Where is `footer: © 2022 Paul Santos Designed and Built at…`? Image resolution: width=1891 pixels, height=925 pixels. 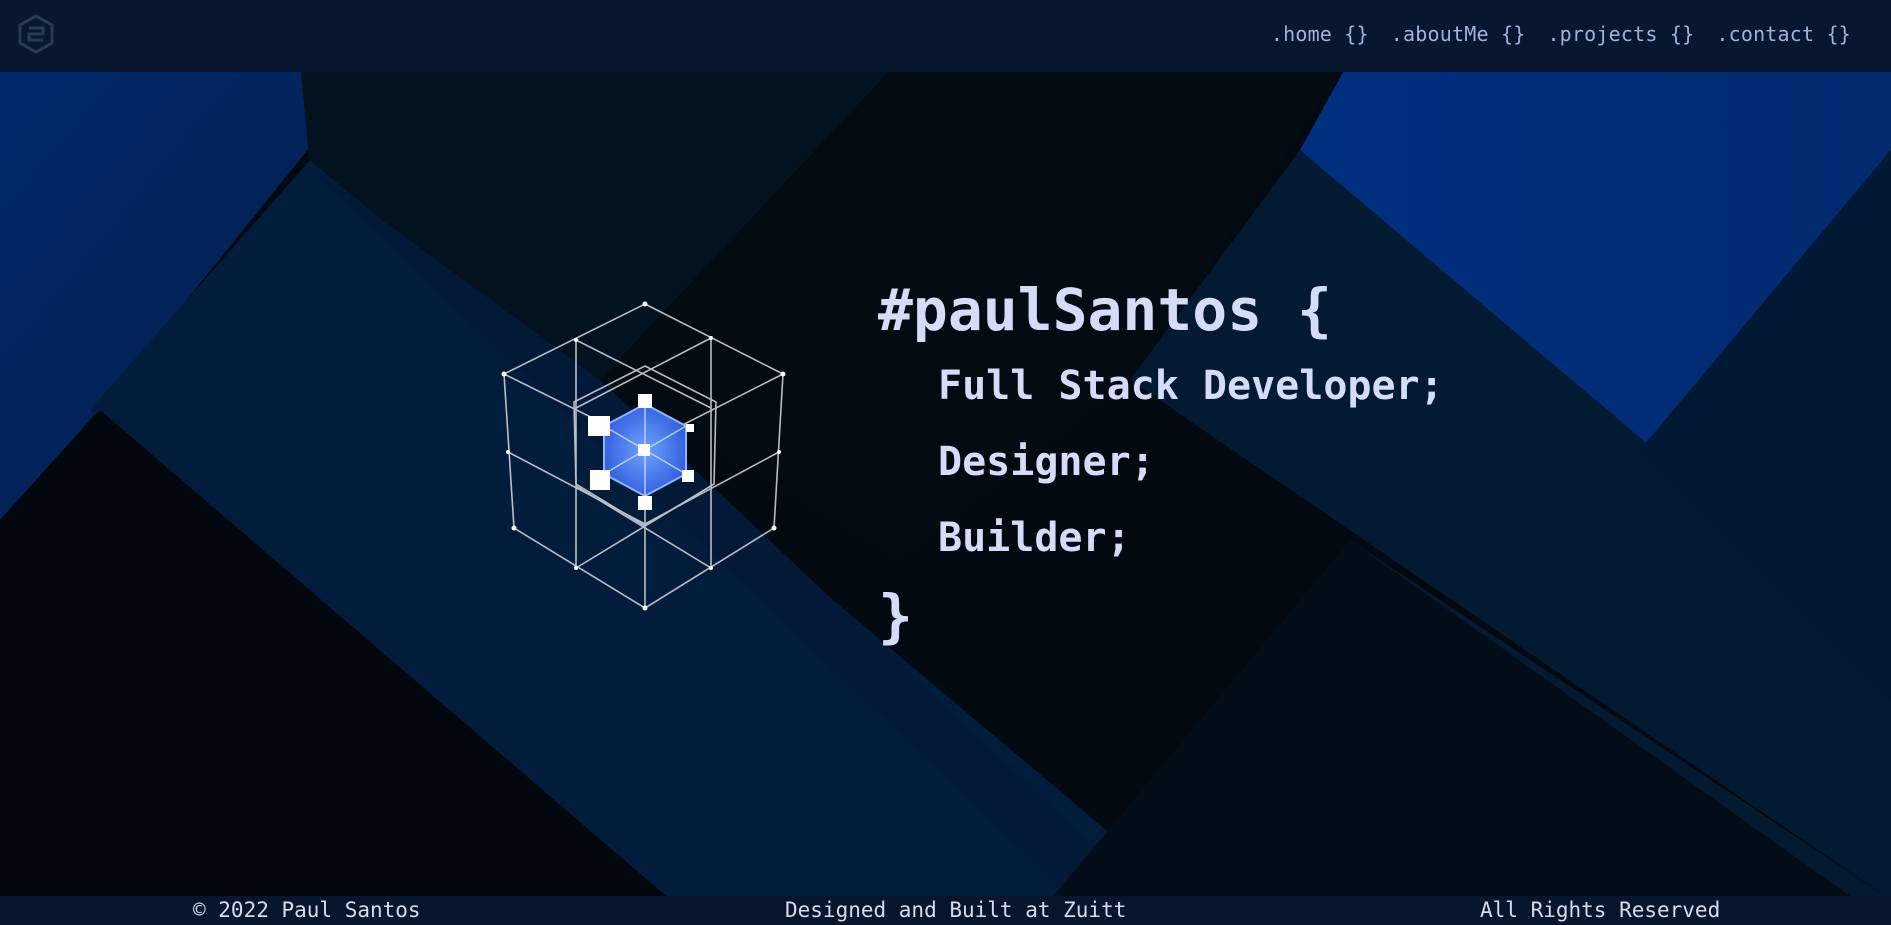 footer: © 2022 Paul Santos Designed and Built at… is located at coordinates (945, 910).